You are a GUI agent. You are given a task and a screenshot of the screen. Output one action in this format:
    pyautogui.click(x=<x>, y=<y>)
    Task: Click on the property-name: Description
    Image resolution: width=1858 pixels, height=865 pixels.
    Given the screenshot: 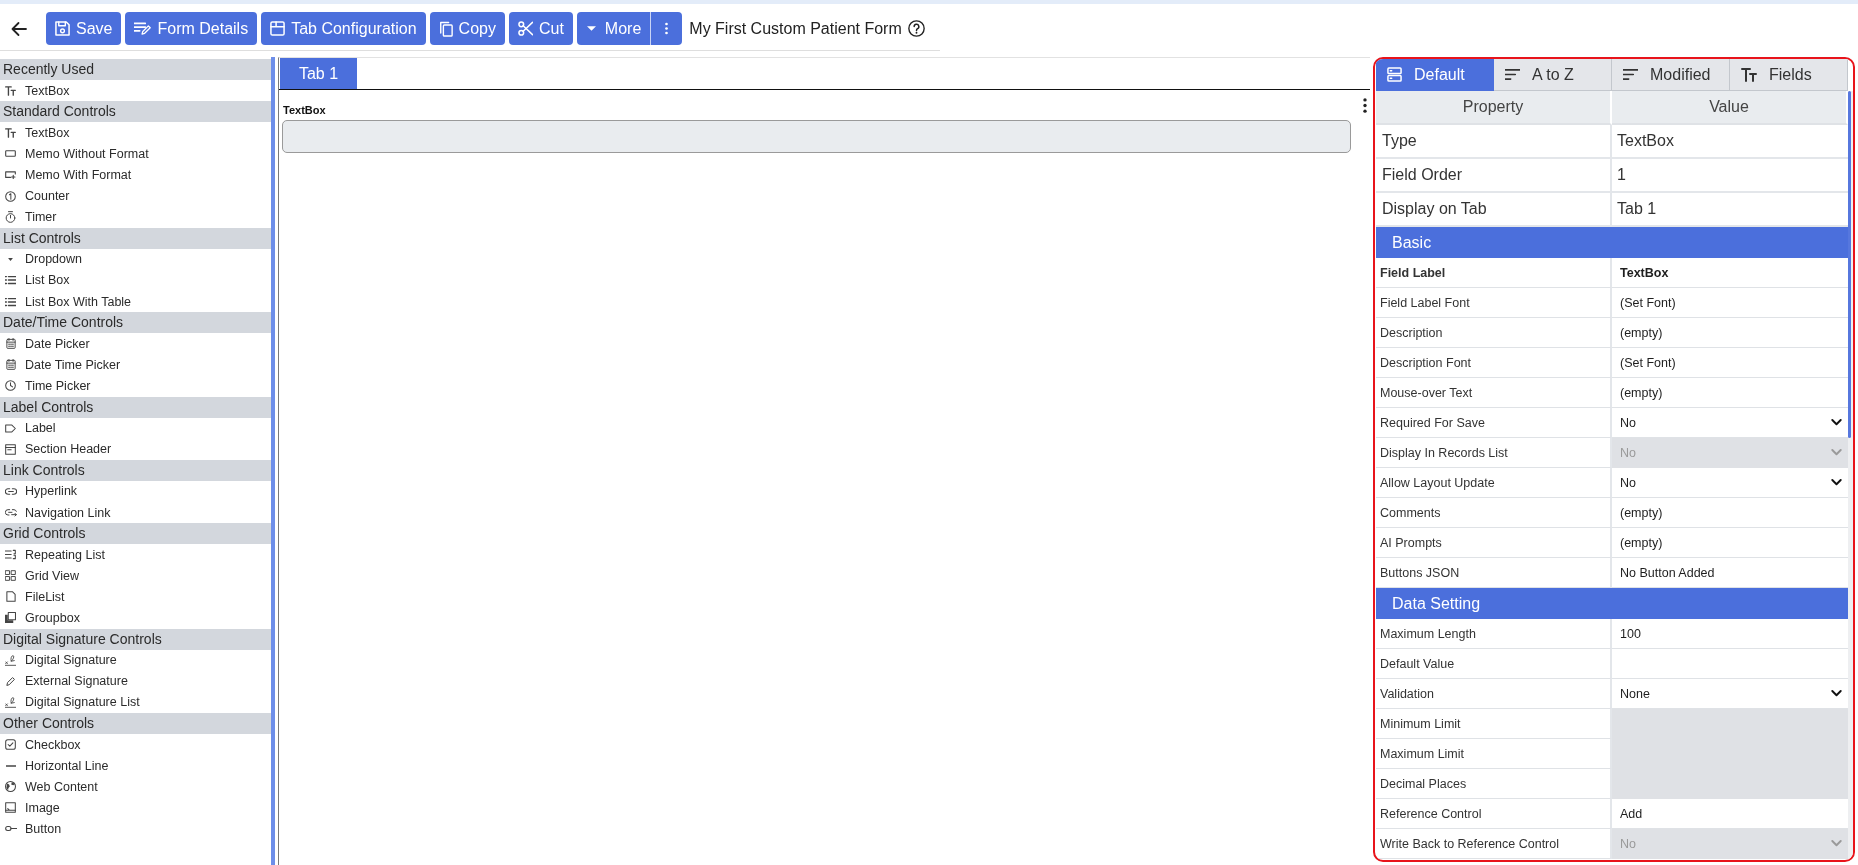 What is the action you would take?
    pyautogui.click(x=1494, y=333)
    